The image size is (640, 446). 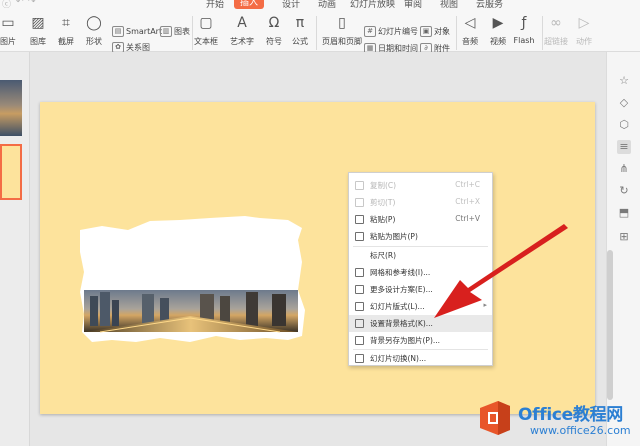 What do you see at coordinates (206, 23) in the screenshot?
I see `textbox-icon: ▢` at bounding box center [206, 23].